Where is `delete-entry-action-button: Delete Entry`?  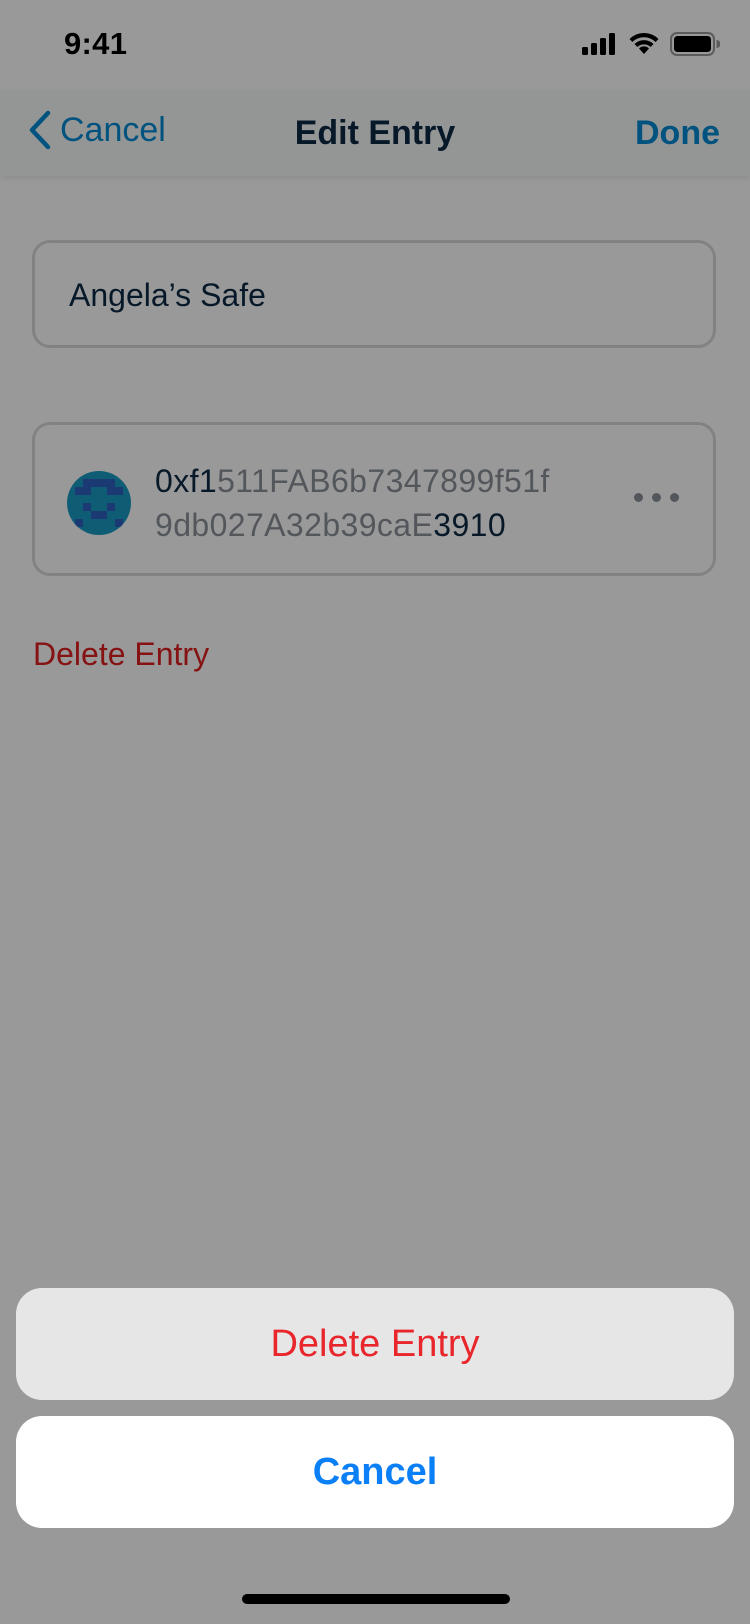
delete-entry-action-button: Delete Entry is located at coordinates (375, 1344).